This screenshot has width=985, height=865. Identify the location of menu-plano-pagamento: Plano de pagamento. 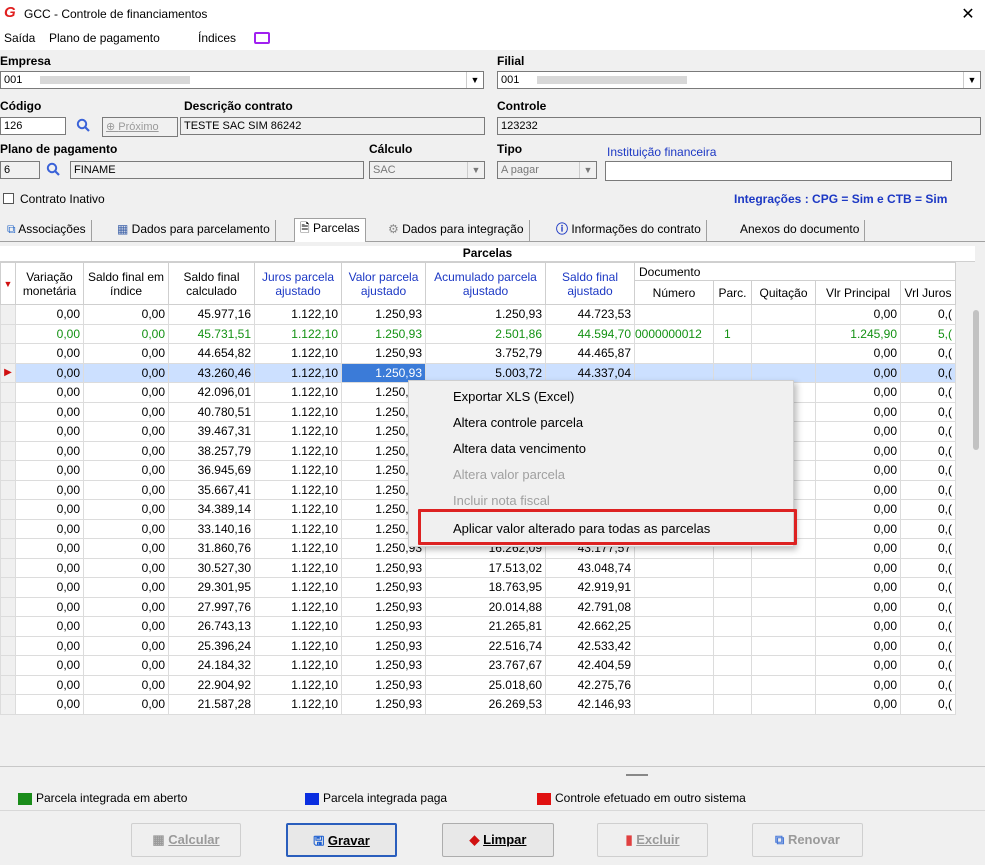
(104, 38).